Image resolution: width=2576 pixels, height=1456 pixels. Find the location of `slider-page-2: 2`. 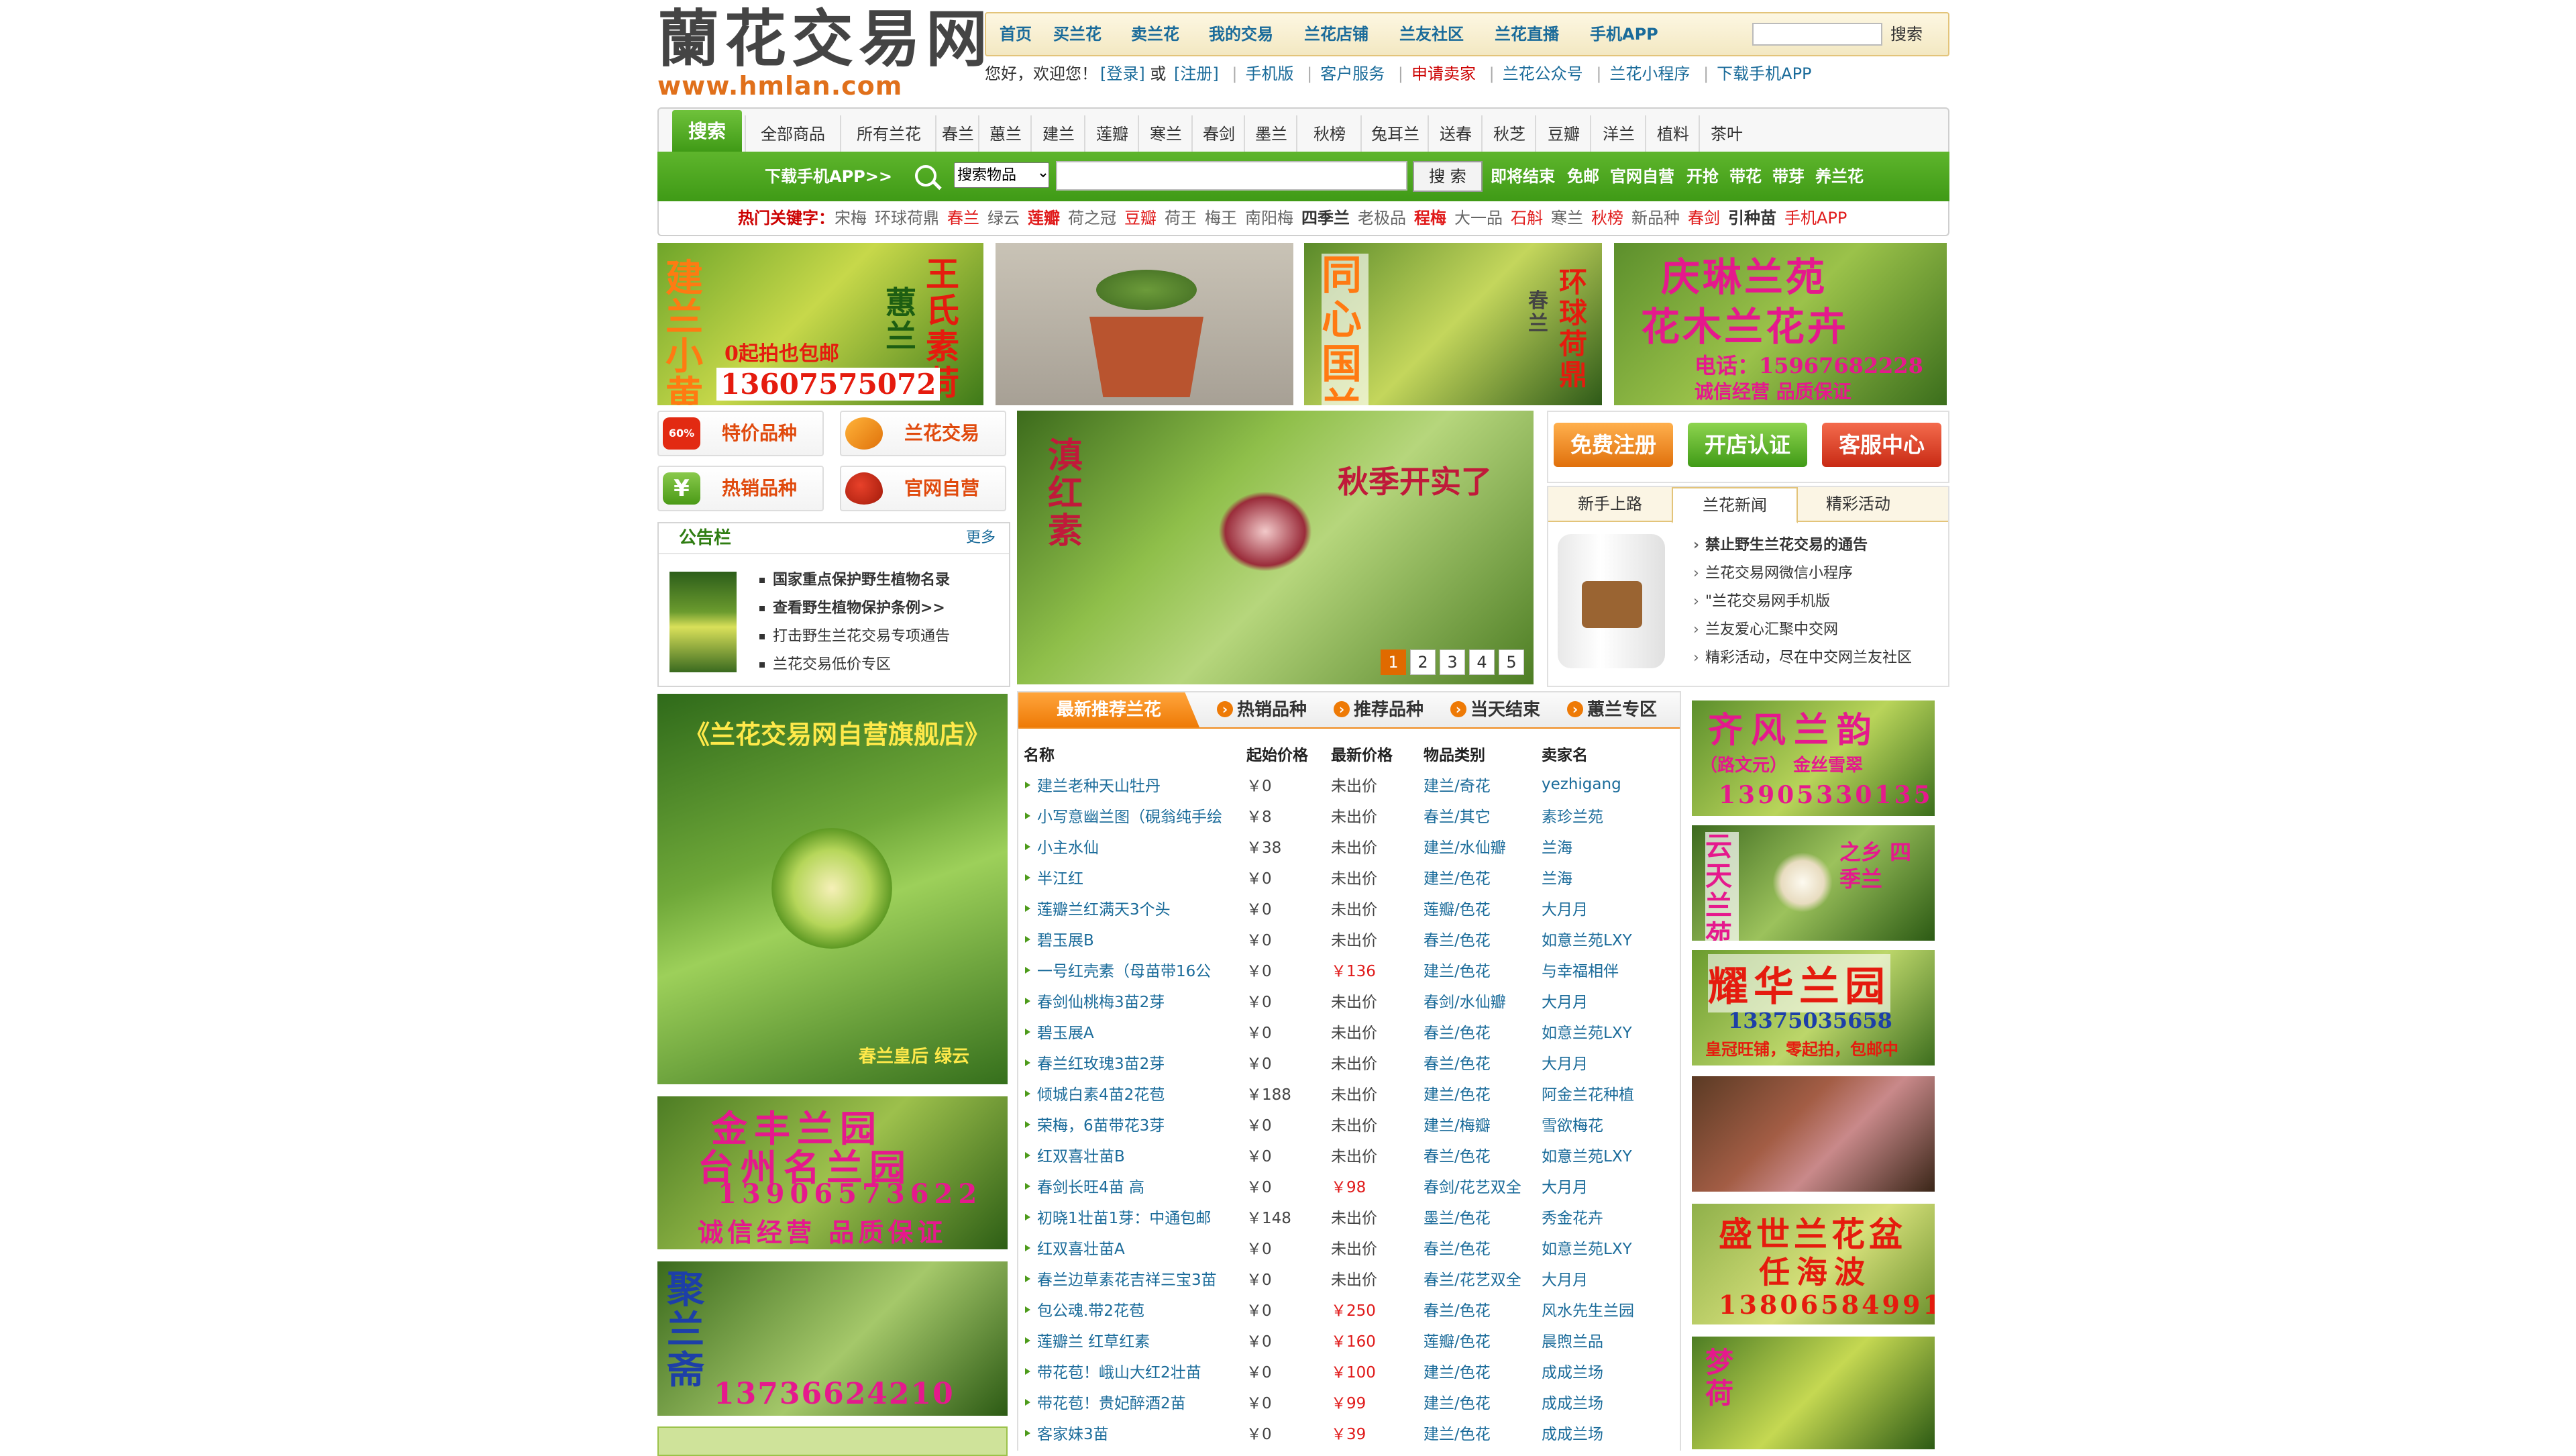

slider-page-2: 2 is located at coordinates (1423, 662).